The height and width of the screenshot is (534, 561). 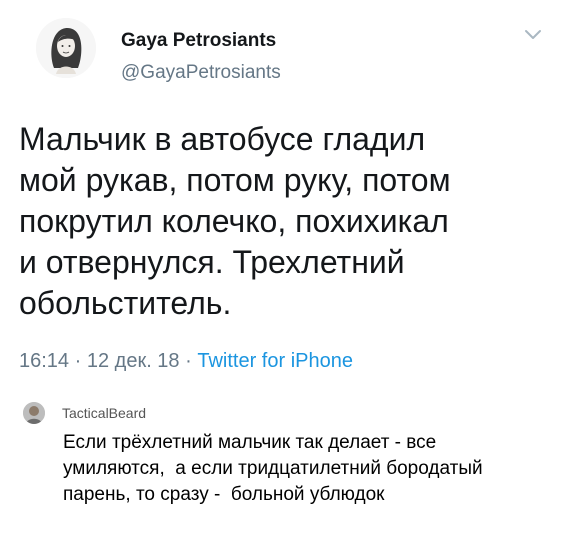 What do you see at coordinates (234, 221) in the screenshot?
I see `tweet-text-line: покрутил колечко, похихикал` at bounding box center [234, 221].